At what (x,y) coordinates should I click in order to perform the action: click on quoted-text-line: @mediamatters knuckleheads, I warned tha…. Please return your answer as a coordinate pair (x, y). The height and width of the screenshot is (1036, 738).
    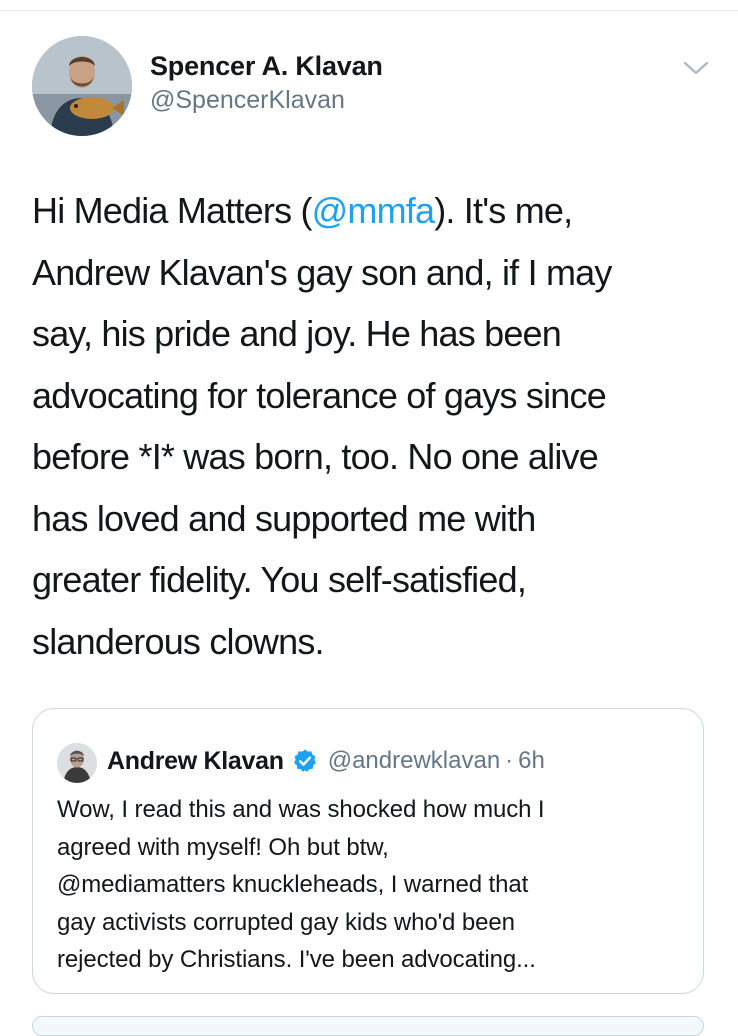
    Looking at the image, I should click on (293, 884).